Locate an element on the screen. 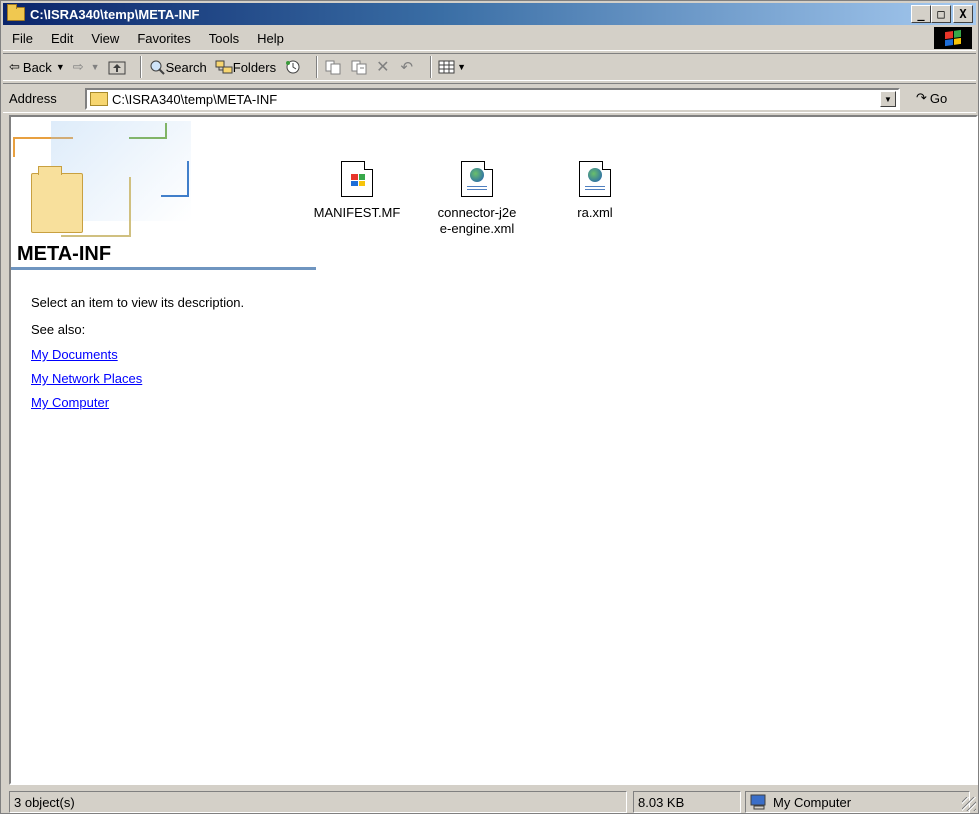 Image resolution: width=979 pixels, height=814 pixels. status-size-text: 8.03 KB is located at coordinates (661, 802).